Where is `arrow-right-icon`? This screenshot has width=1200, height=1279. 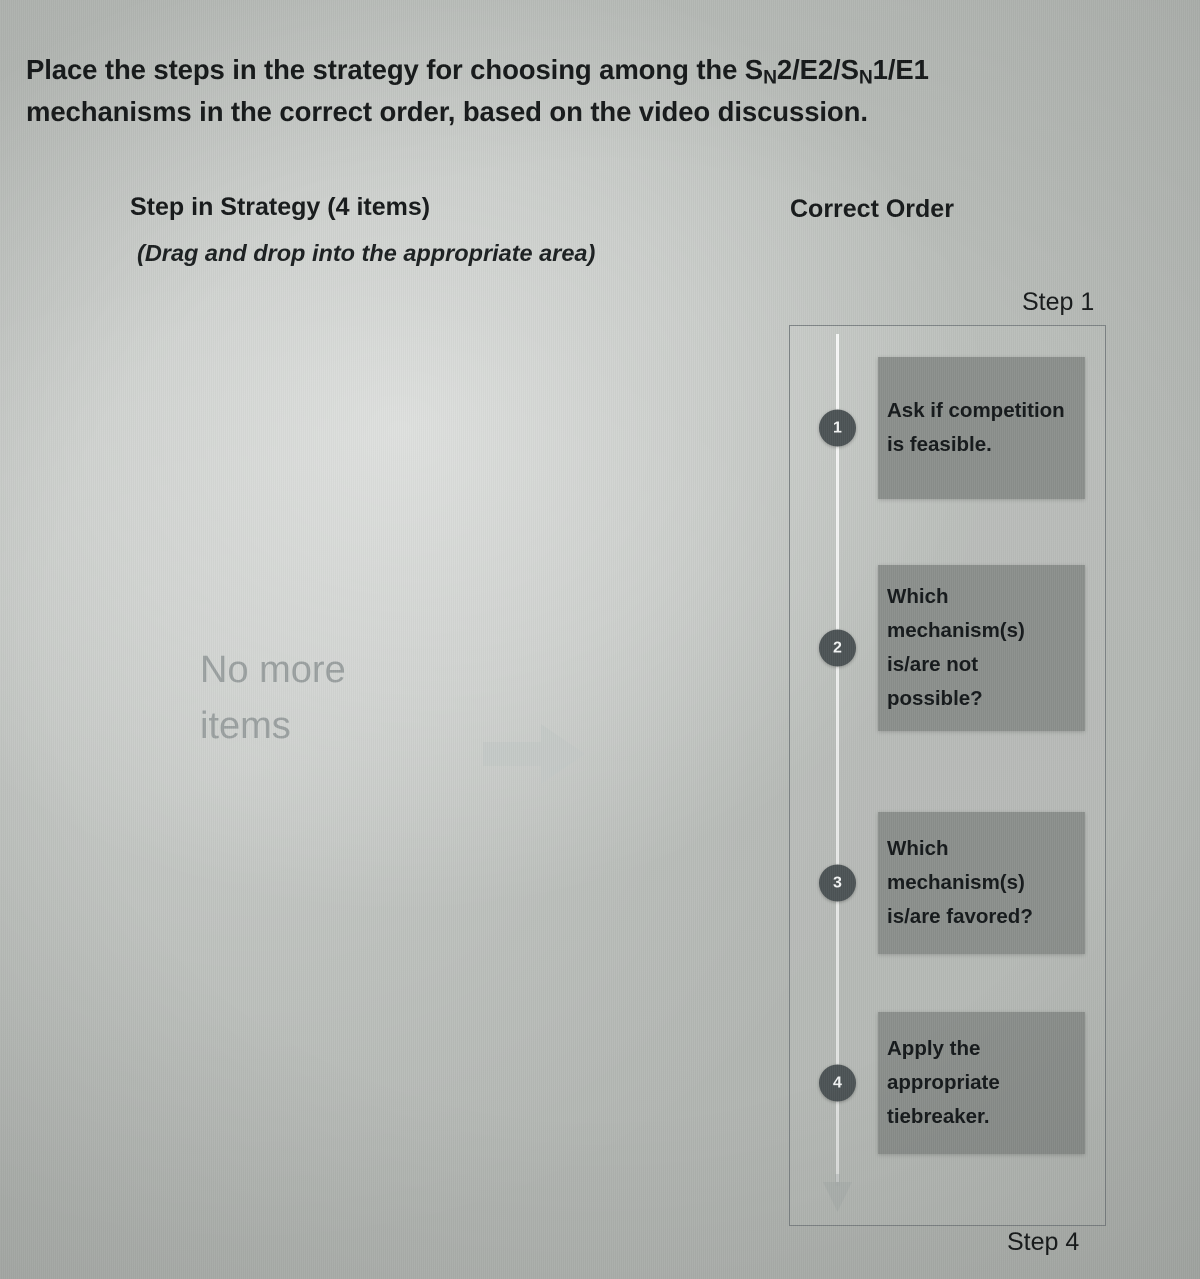
arrow-right-icon is located at coordinates (534, 754).